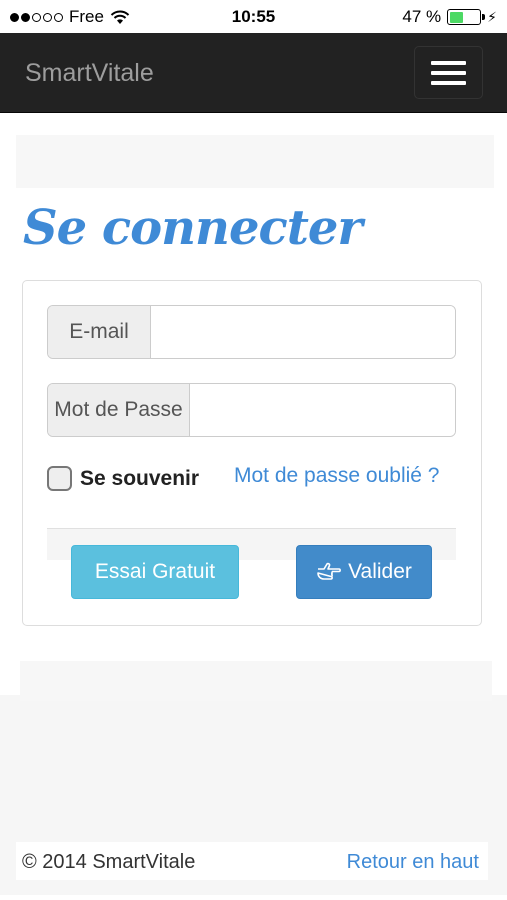 The height and width of the screenshot is (900, 507). What do you see at coordinates (109, 862) in the screenshot?
I see `copyright-text: © 2014 SmartVitale` at bounding box center [109, 862].